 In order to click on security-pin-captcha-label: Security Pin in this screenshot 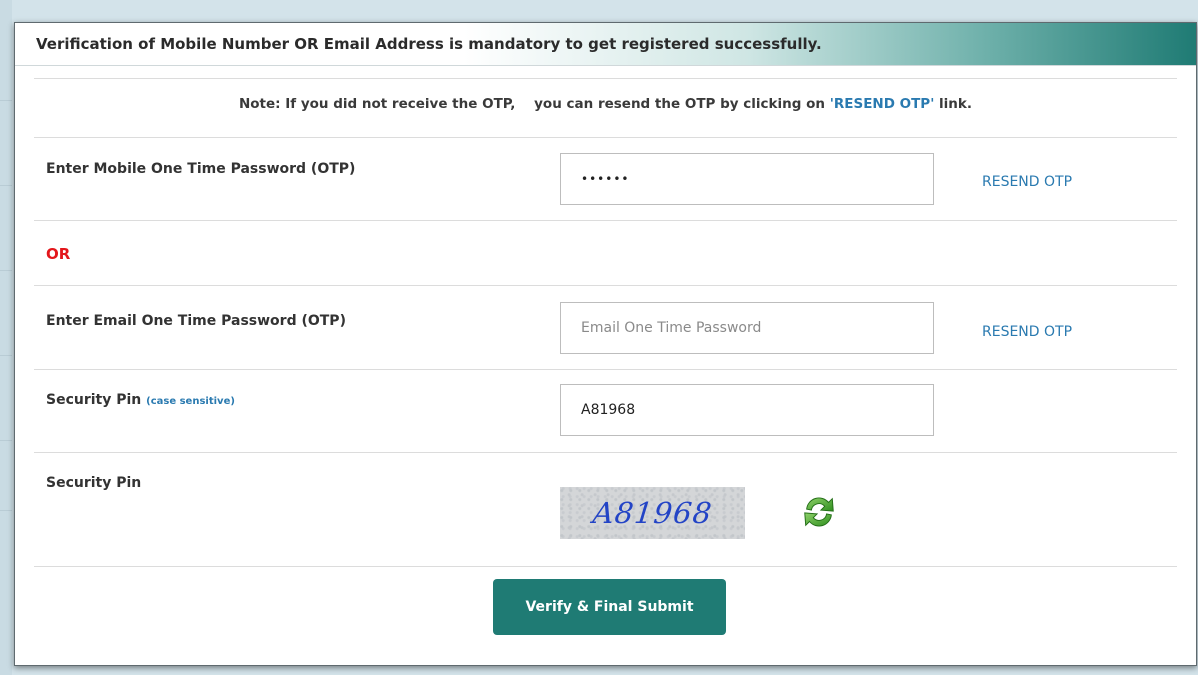, I will do `click(94, 483)`.